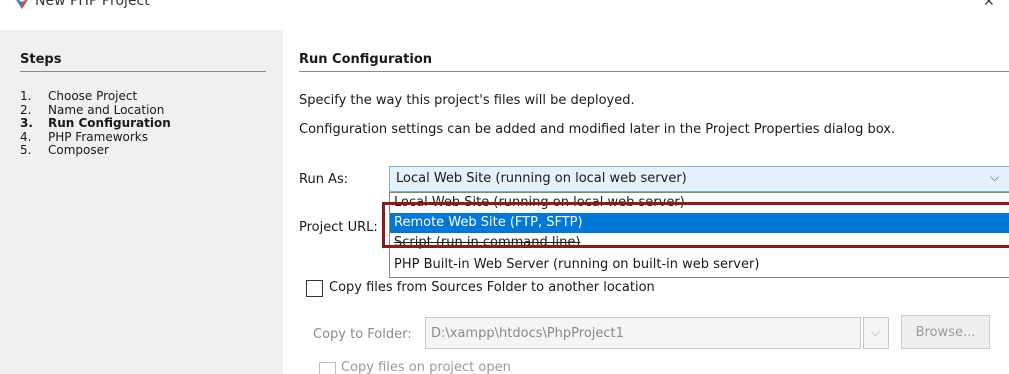 The image size is (1009, 374). Describe the element at coordinates (695, 225) in the screenshot. I see `callout-highlight` at that location.